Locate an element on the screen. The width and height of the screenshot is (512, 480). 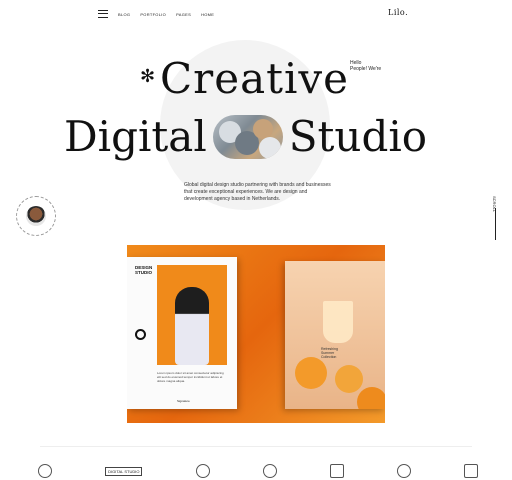
avatar is located at coordinates (36, 216).